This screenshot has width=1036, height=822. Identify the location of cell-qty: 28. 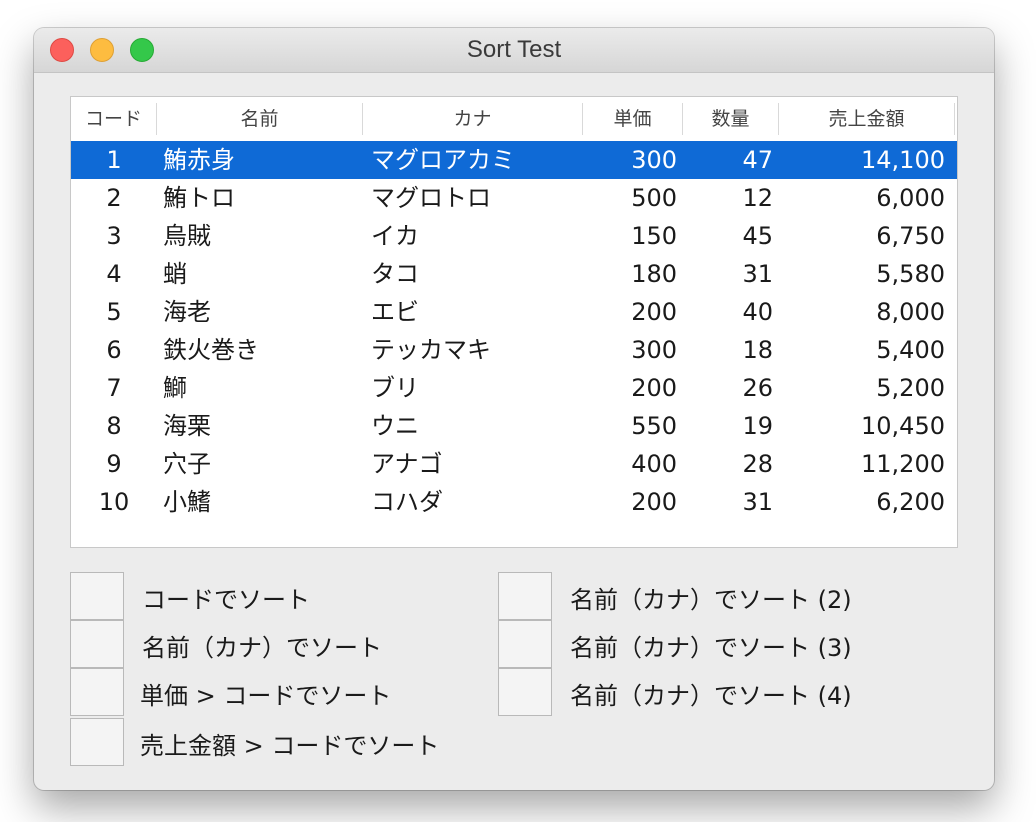
(757, 464).